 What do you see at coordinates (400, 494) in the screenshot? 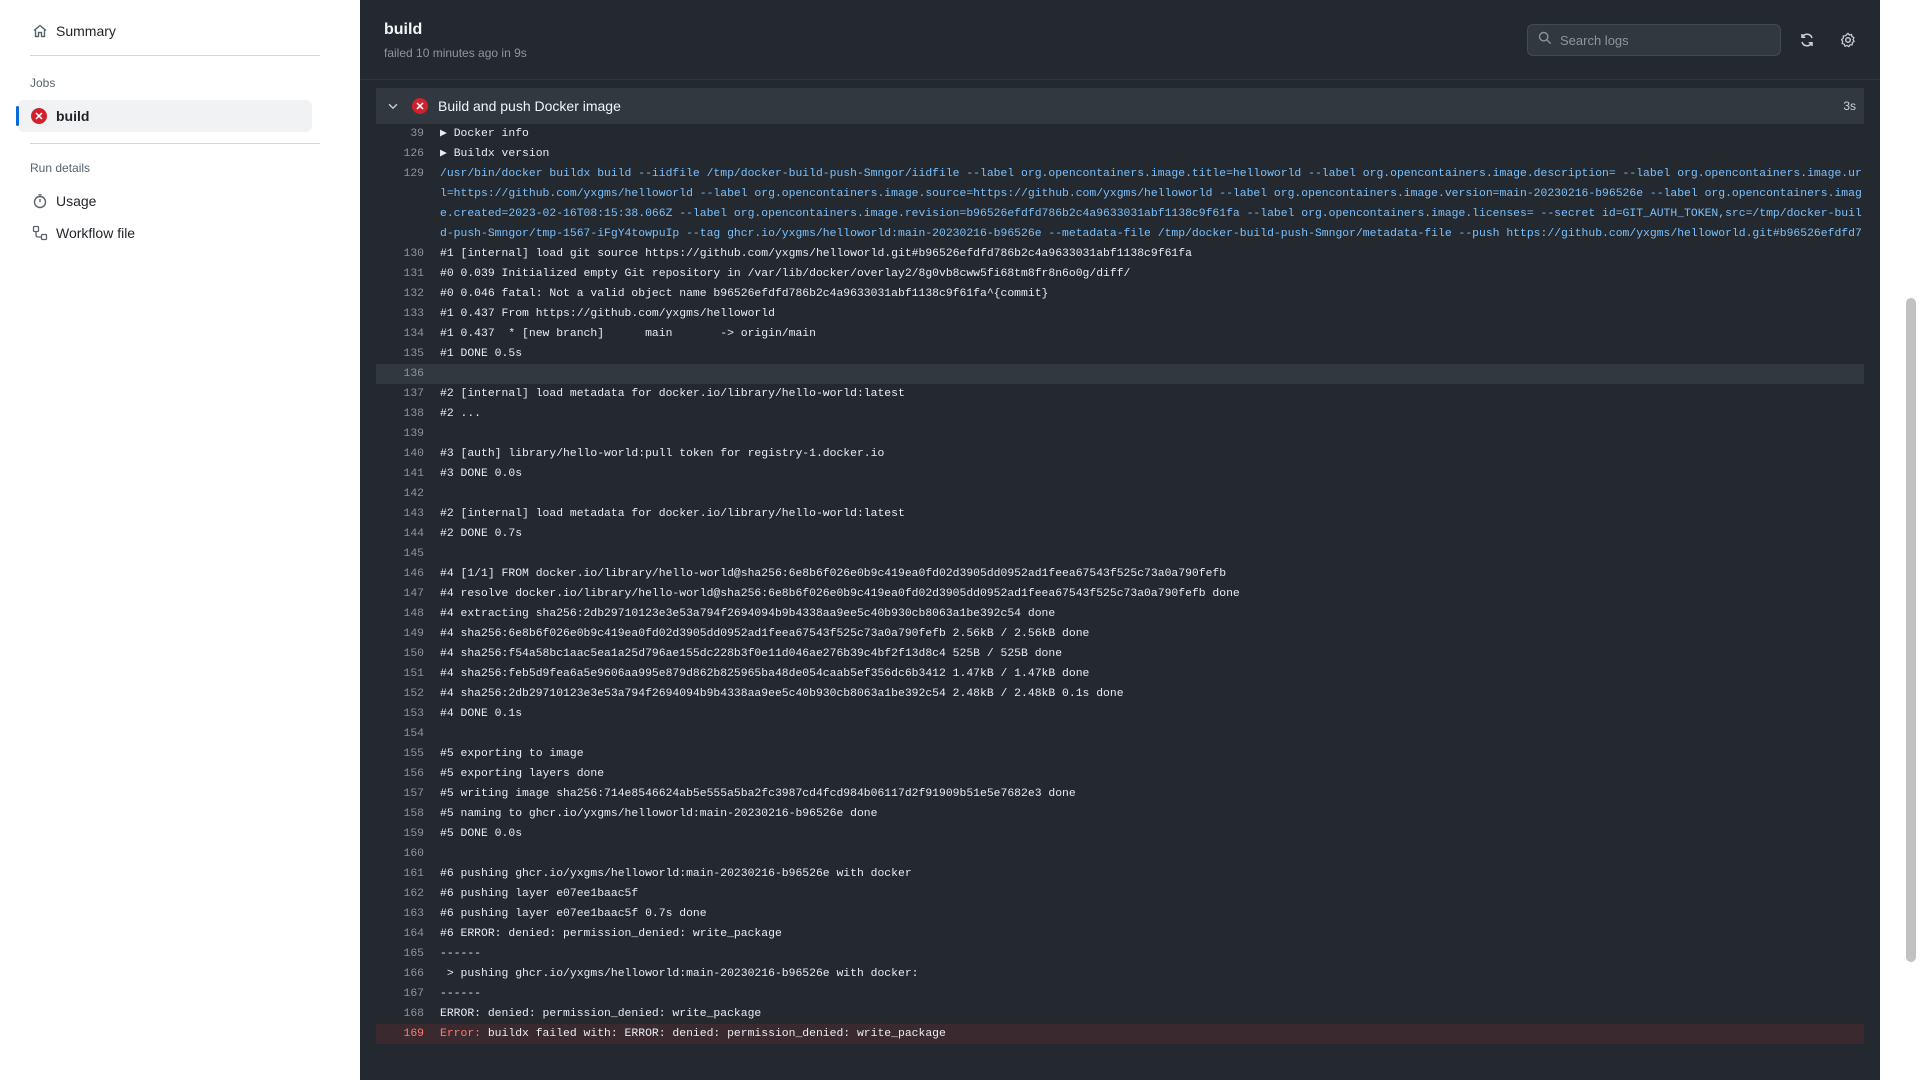
I see `line-number: 142` at bounding box center [400, 494].